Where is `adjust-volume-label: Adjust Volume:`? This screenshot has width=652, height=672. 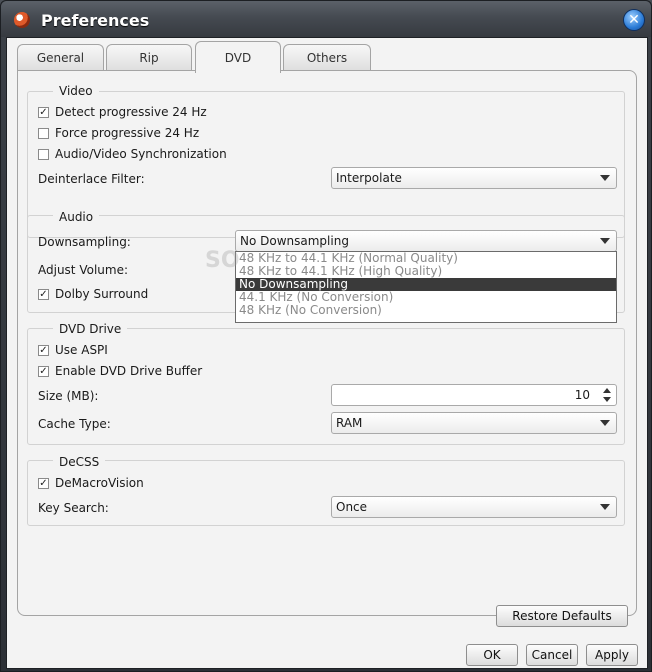
adjust-volume-label: Adjust Volume: is located at coordinates (83, 270).